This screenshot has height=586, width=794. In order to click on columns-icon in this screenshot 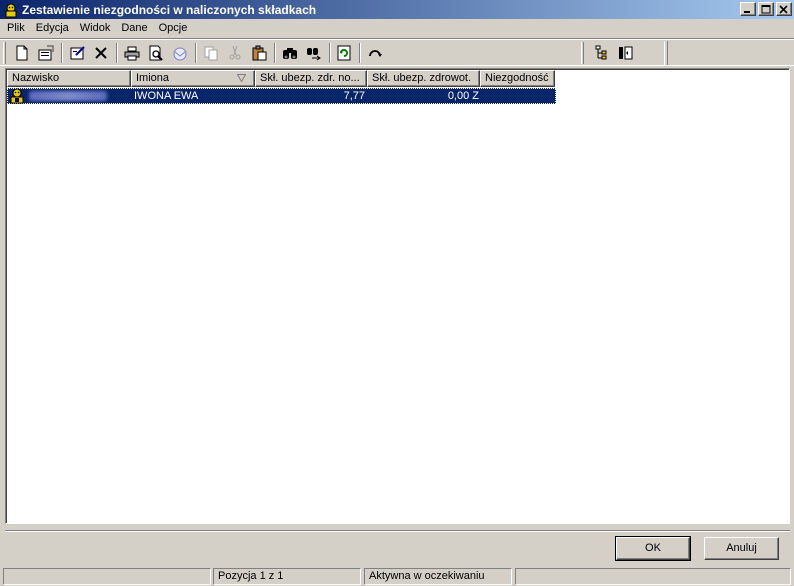, I will do `click(626, 53)`.